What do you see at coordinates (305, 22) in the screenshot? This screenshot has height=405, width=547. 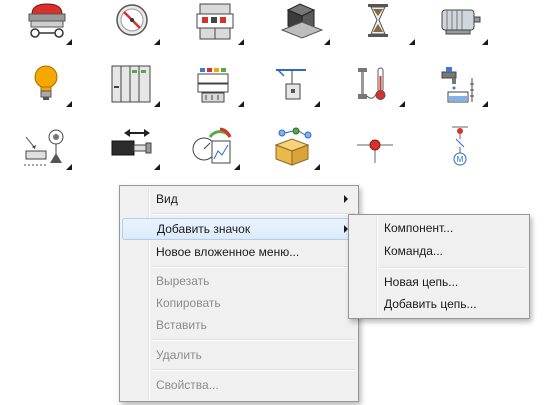 I see `weight-block-icon` at bounding box center [305, 22].